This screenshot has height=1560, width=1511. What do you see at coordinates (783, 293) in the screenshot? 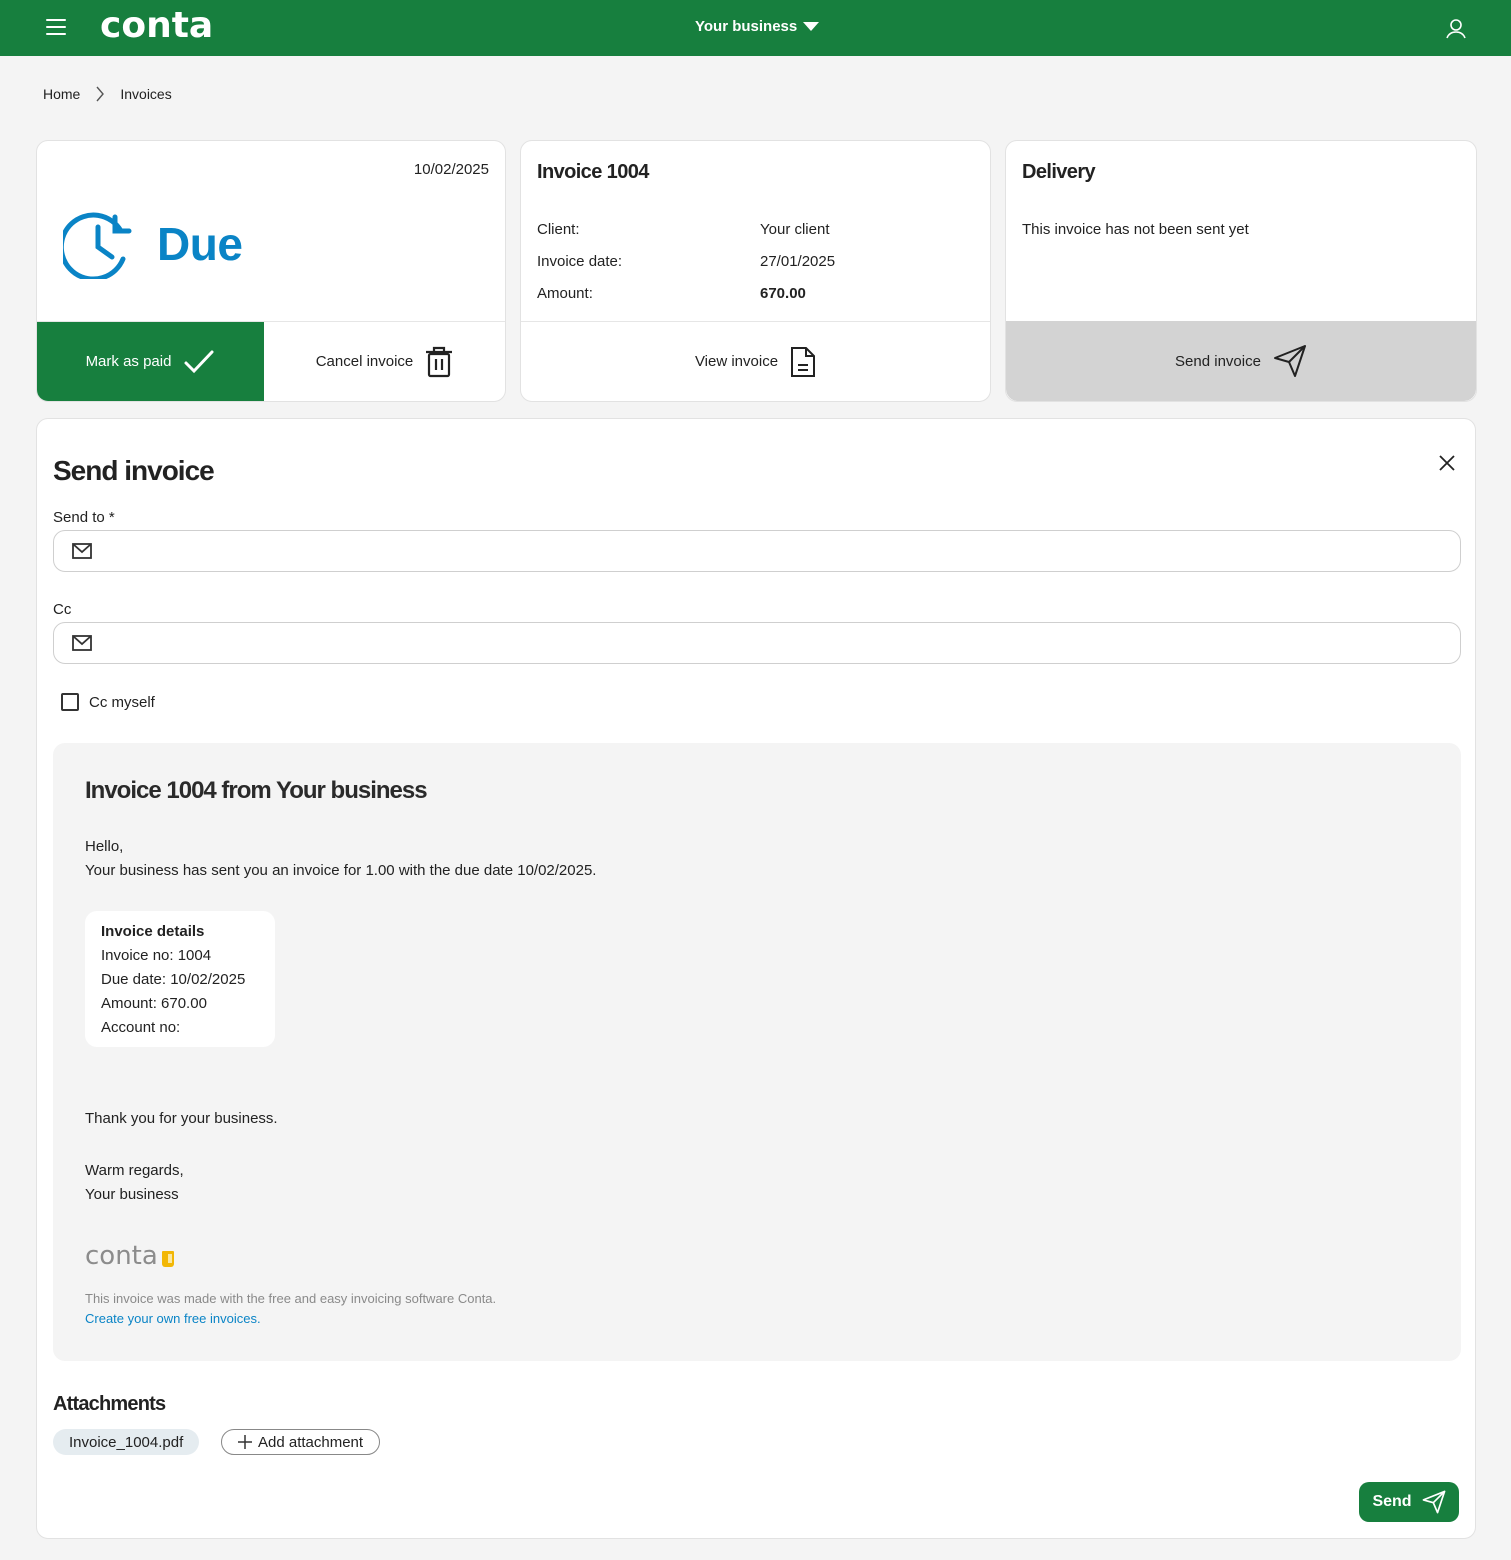
I see `amount-value: 670.00` at bounding box center [783, 293].